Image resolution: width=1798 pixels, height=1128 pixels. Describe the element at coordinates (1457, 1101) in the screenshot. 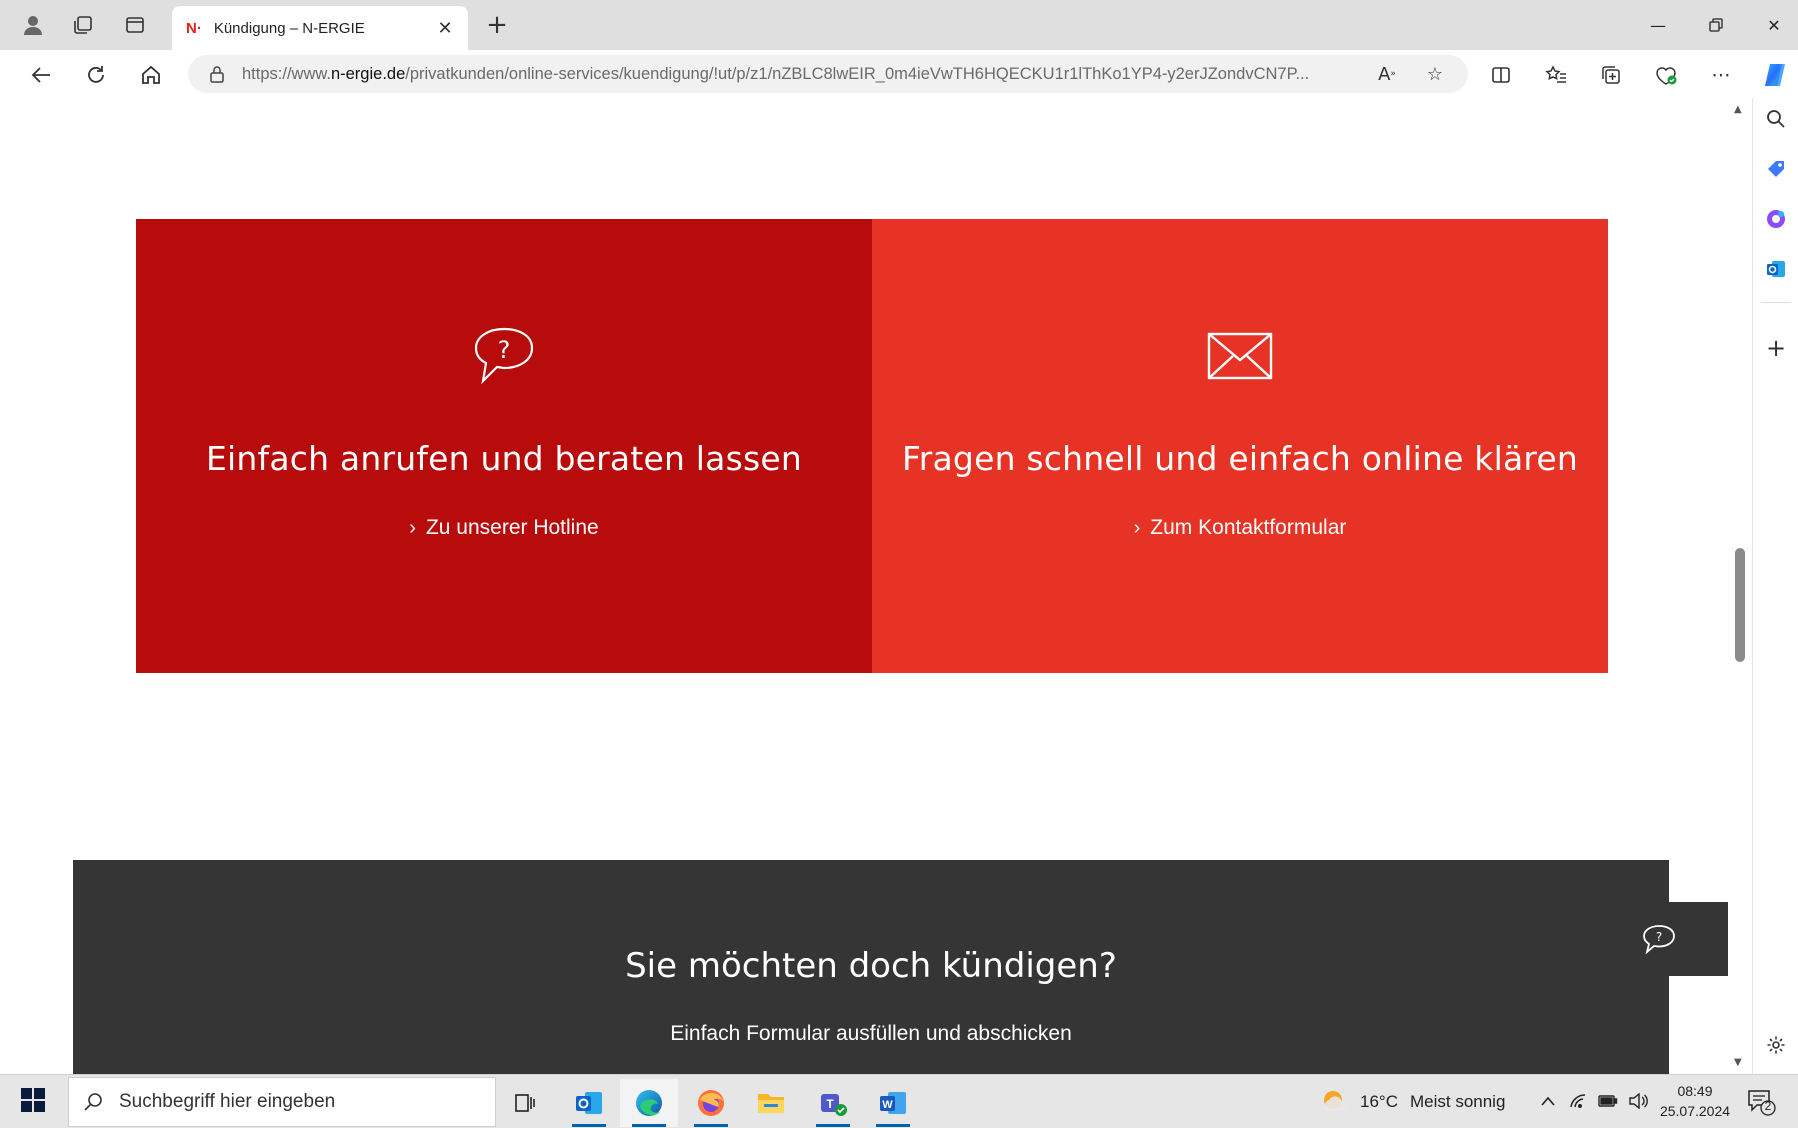

I see `weather-text: Meist sonnig` at that location.